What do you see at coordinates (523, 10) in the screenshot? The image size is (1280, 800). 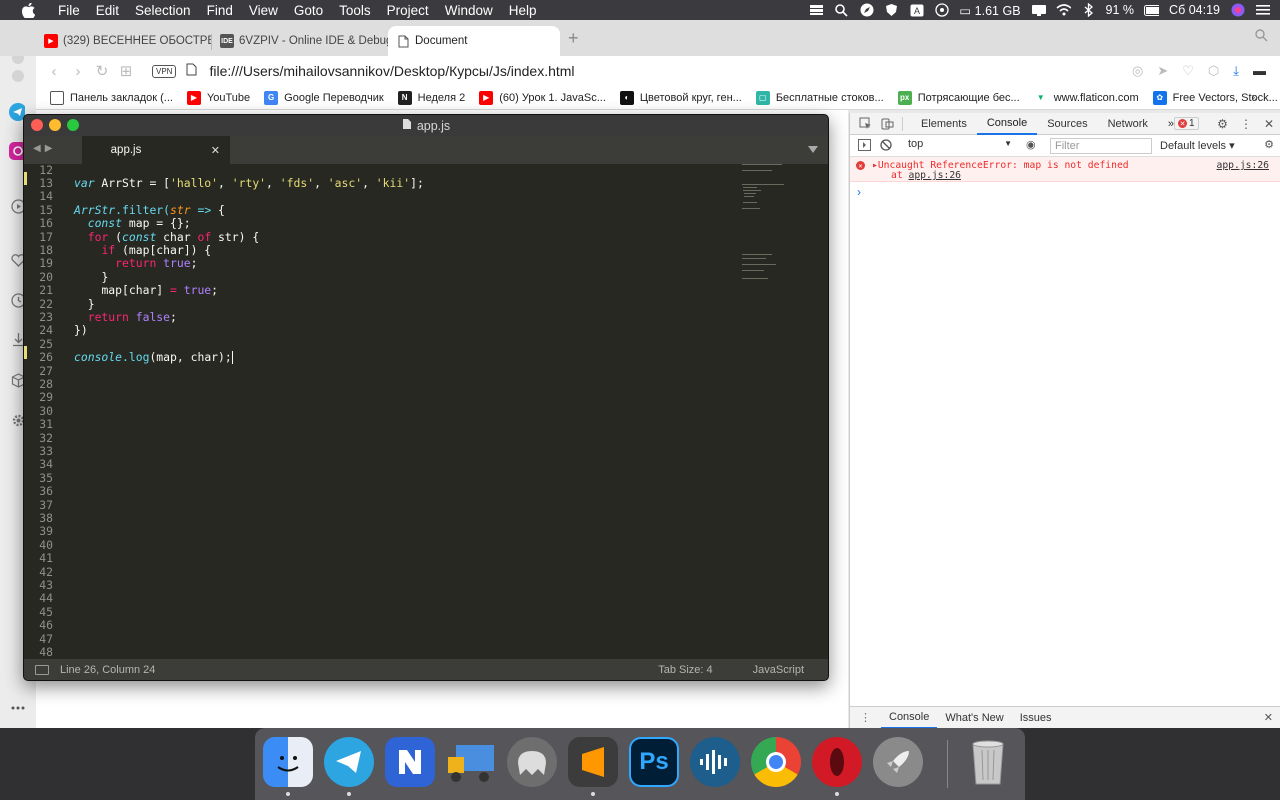 I see `menu-help: Help` at bounding box center [523, 10].